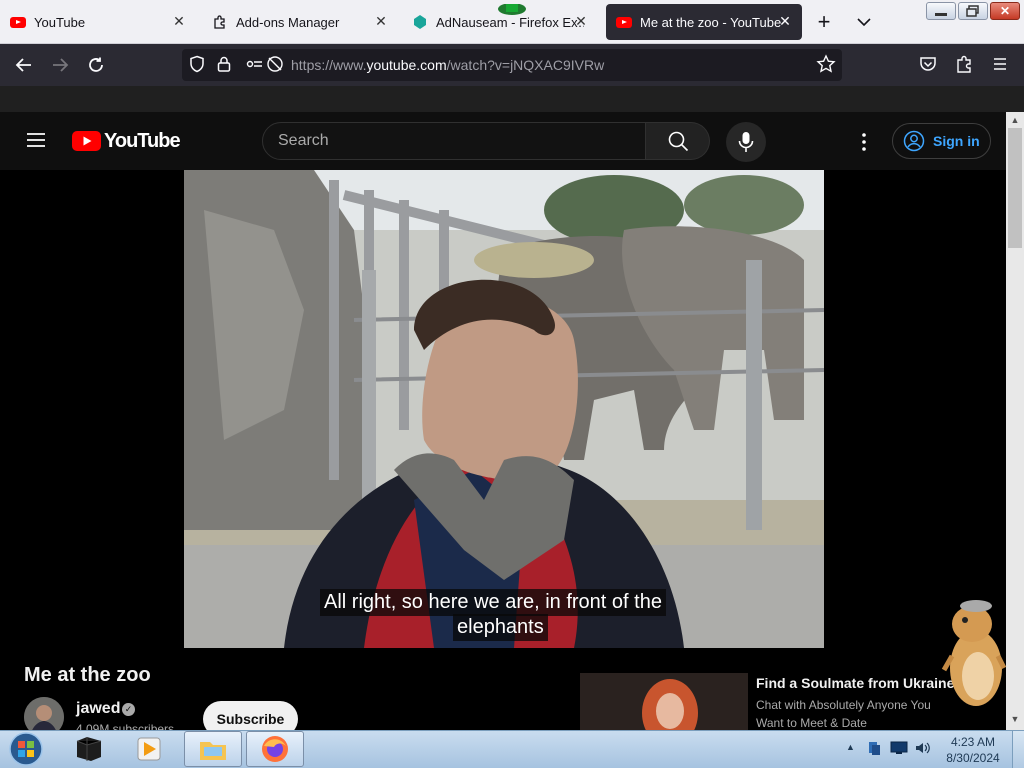 The width and height of the screenshot is (1024, 768). What do you see at coordinates (87, 675) in the screenshot?
I see `video-title: Me at the zoo` at bounding box center [87, 675].